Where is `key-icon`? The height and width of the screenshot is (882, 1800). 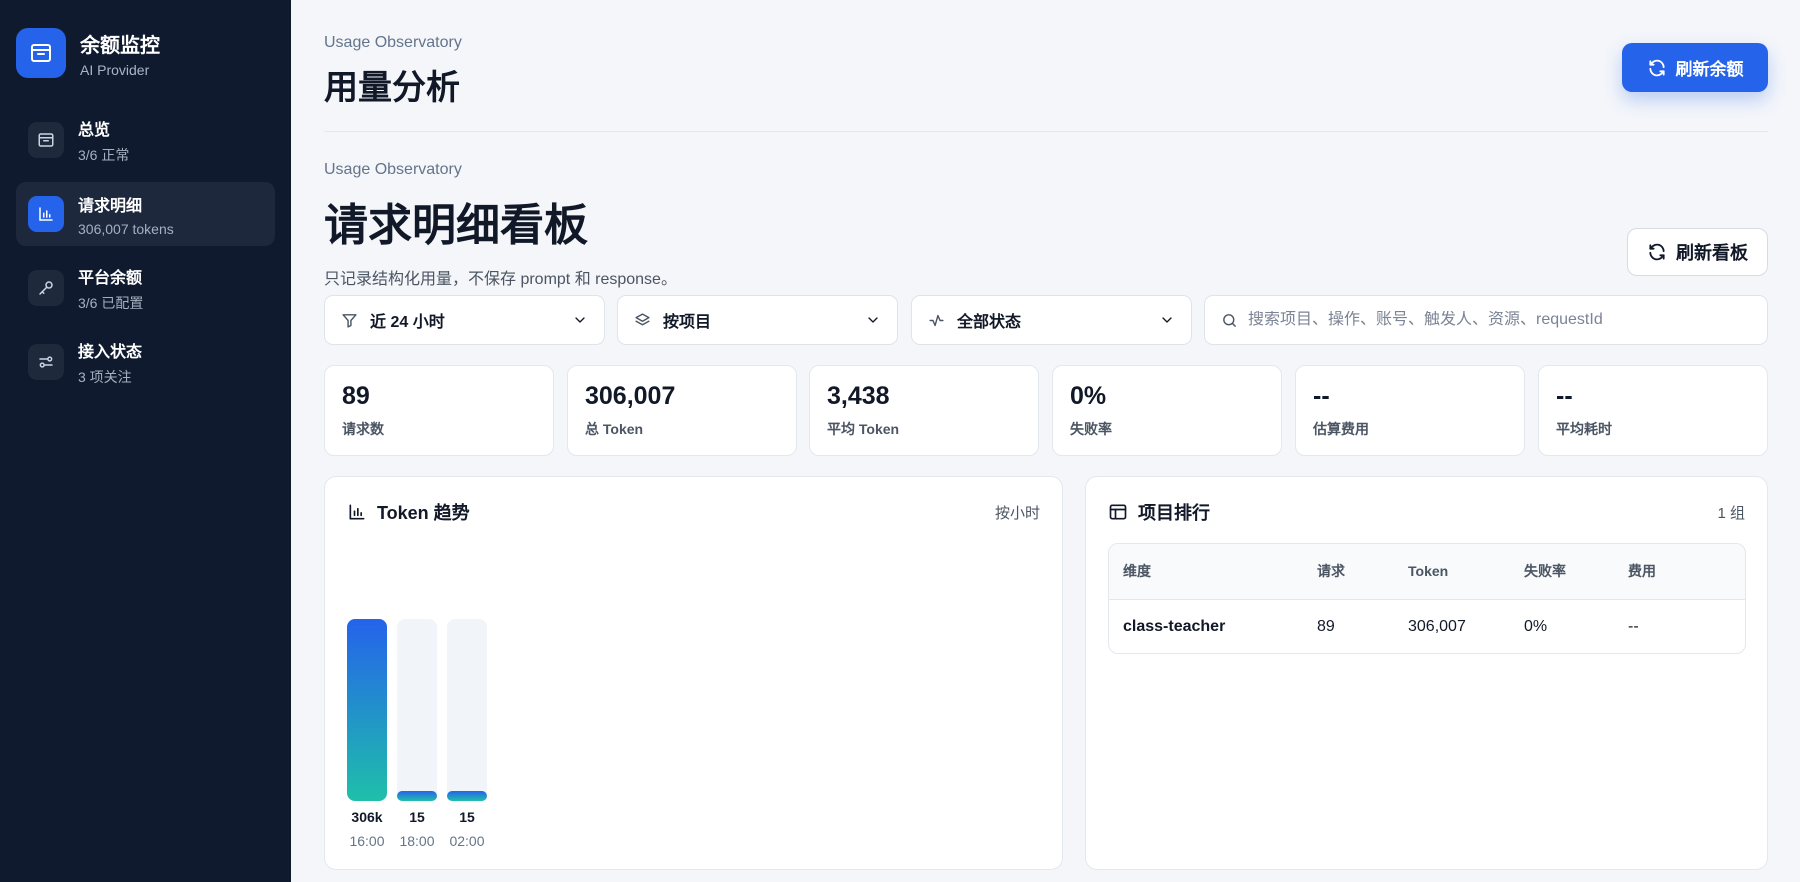 key-icon is located at coordinates (46, 288).